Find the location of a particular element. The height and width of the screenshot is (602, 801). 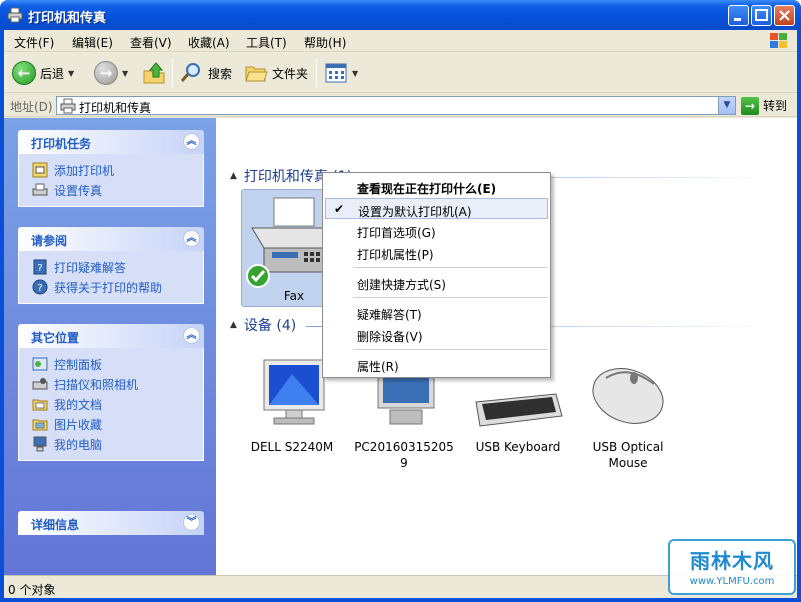

control-panel-link: 控制面板 is located at coordinates (111, 364).